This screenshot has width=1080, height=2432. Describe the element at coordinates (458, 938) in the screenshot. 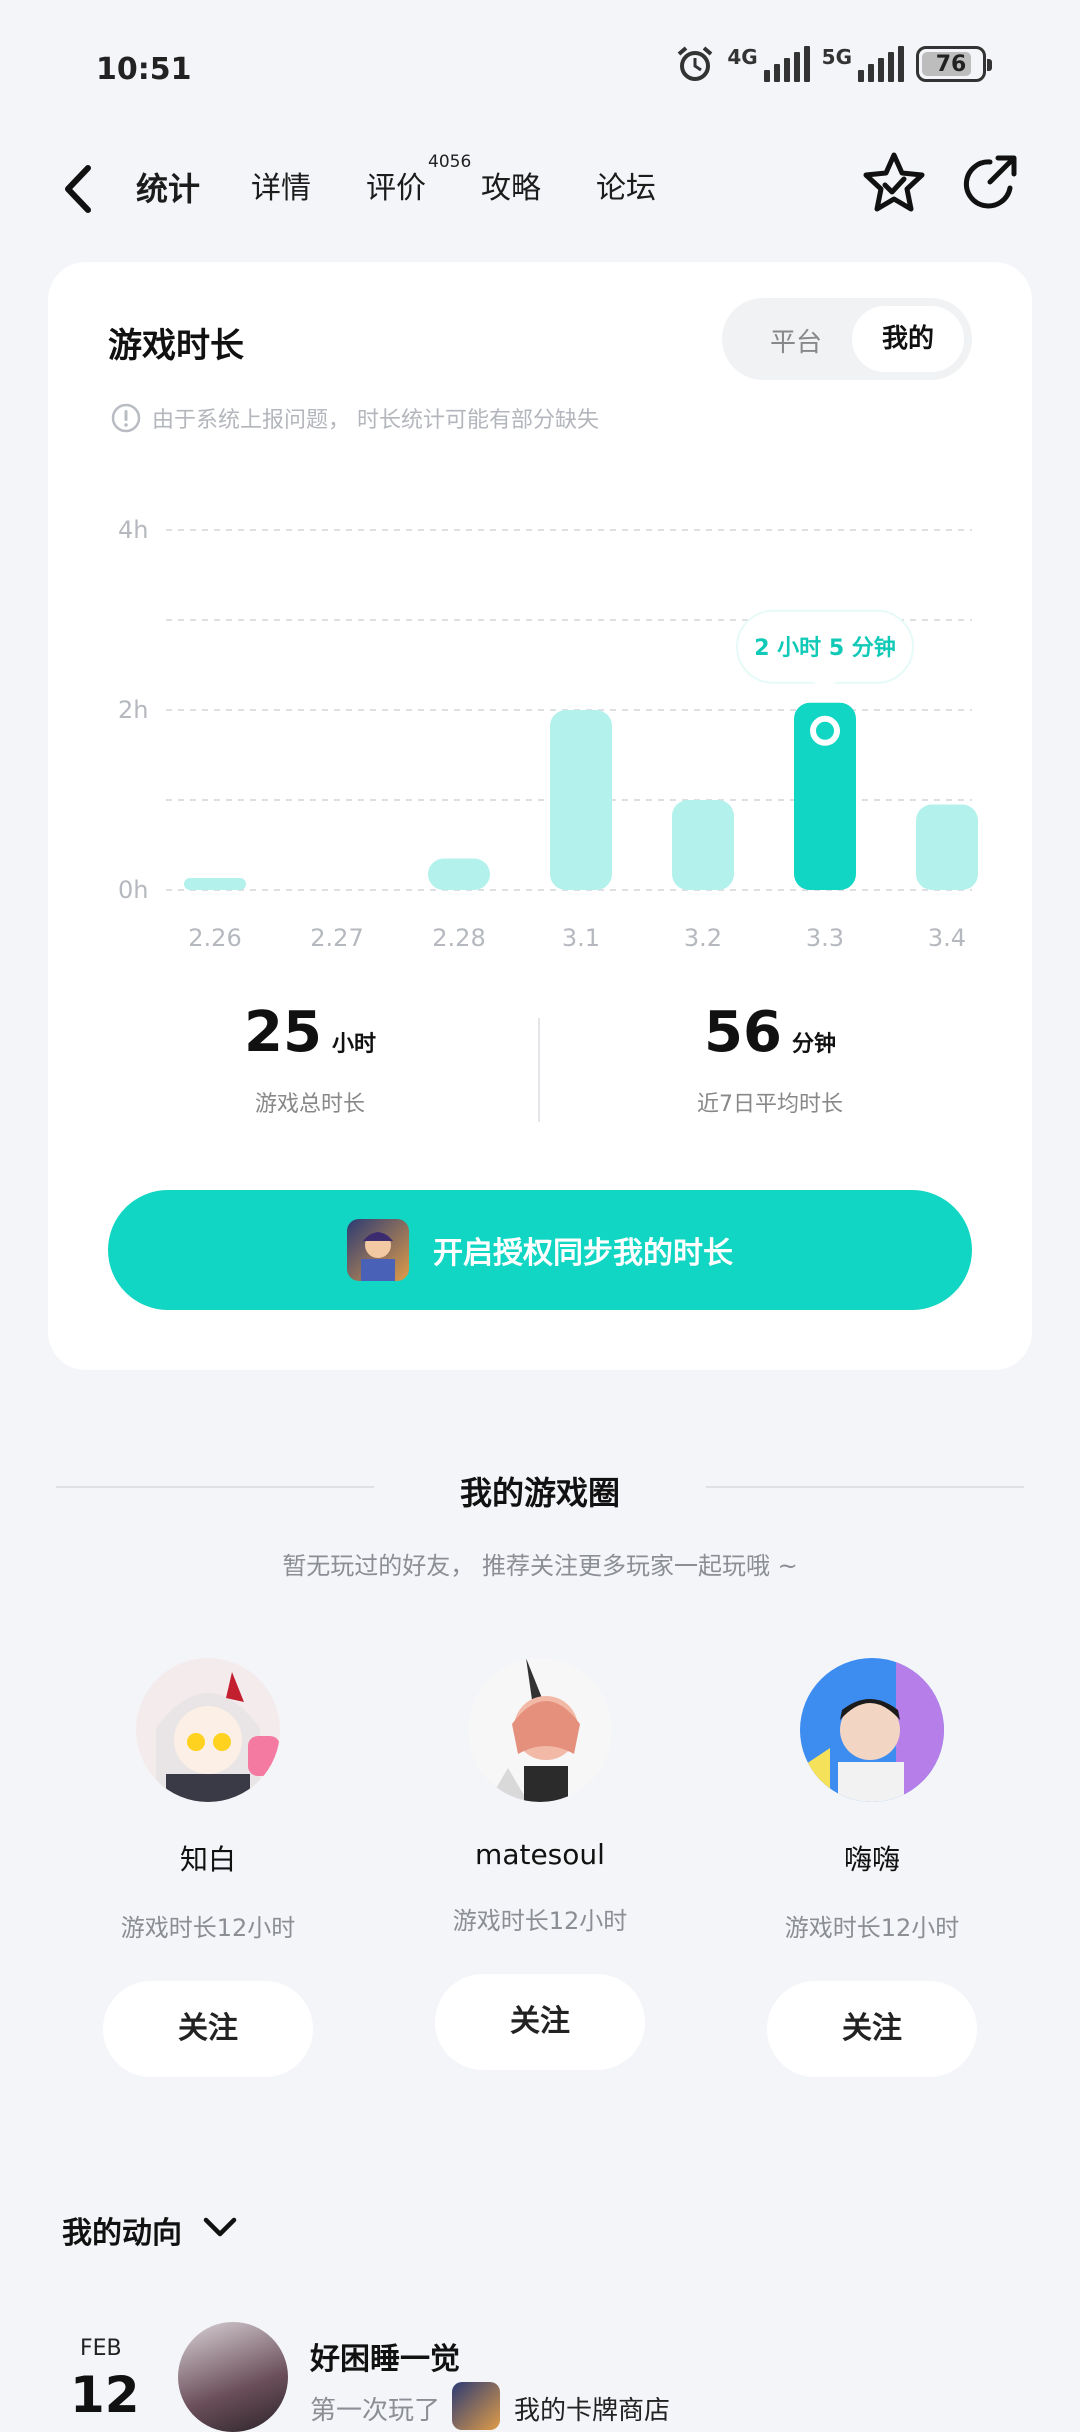

I see `x-tick-label: 2.28` at that location.